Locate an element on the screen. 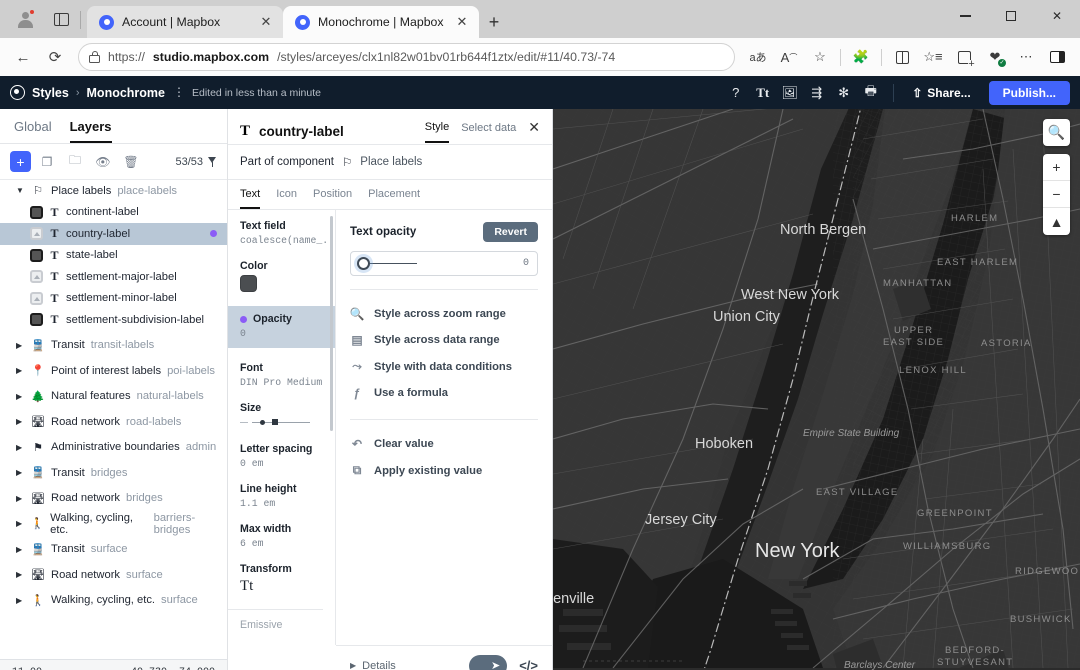  property-transform: Transform Tt is located at coordinates (287, 579).